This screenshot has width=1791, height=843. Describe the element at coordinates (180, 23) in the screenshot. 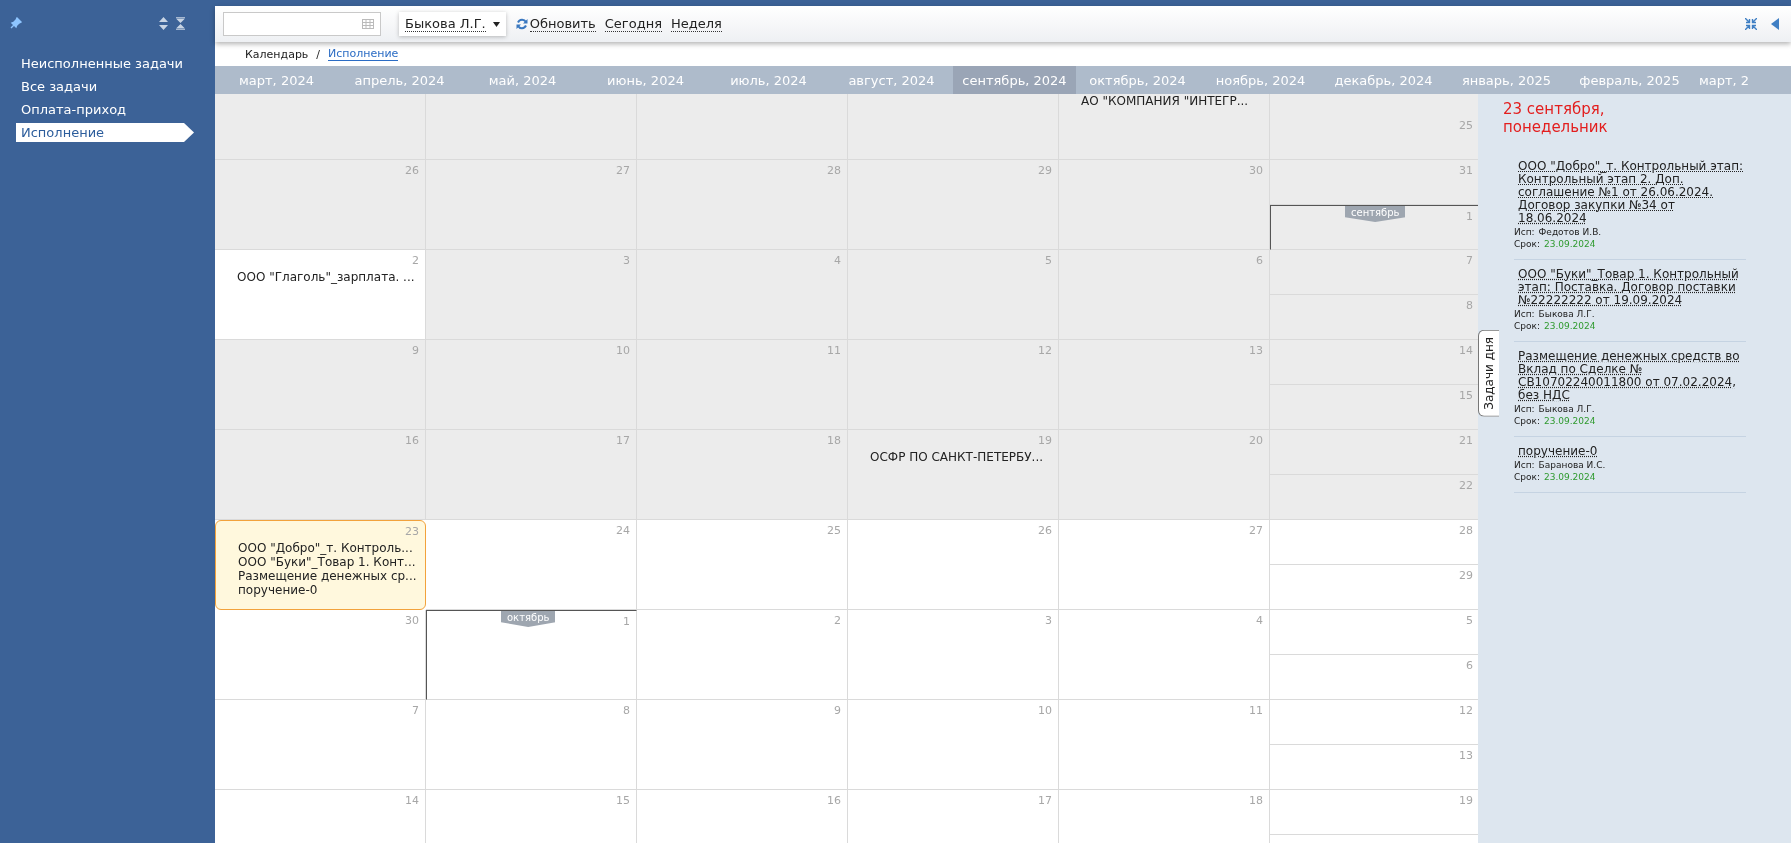

I see `collapse-icon` at that location.